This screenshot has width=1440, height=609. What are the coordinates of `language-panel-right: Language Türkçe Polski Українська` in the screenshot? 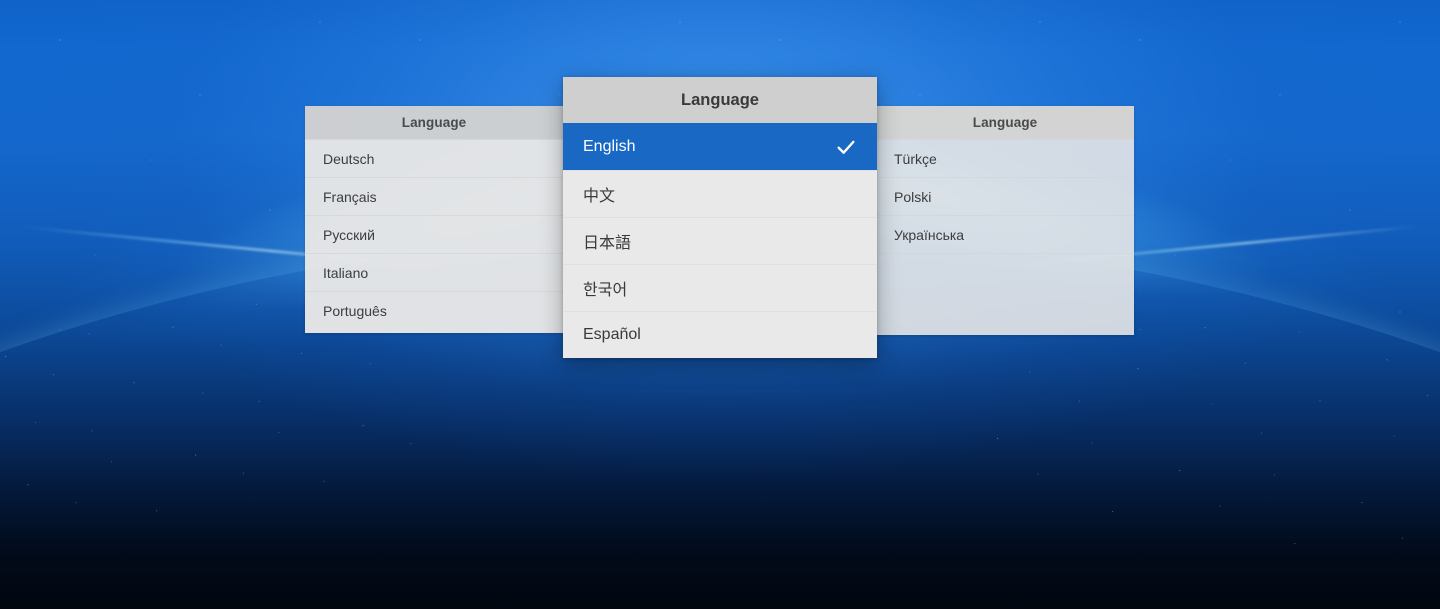 It's located at (1005, 220).